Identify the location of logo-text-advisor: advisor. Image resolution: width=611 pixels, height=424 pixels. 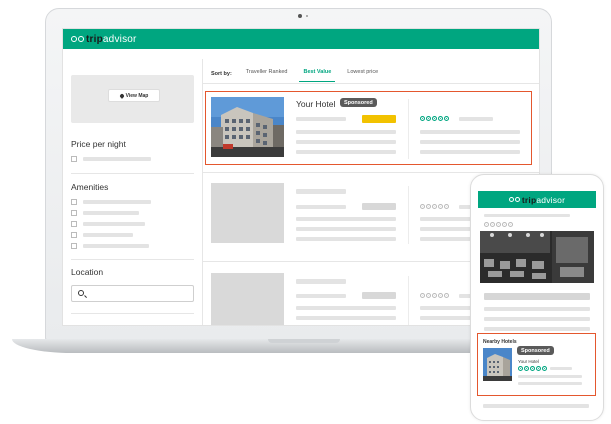
(119, 39).